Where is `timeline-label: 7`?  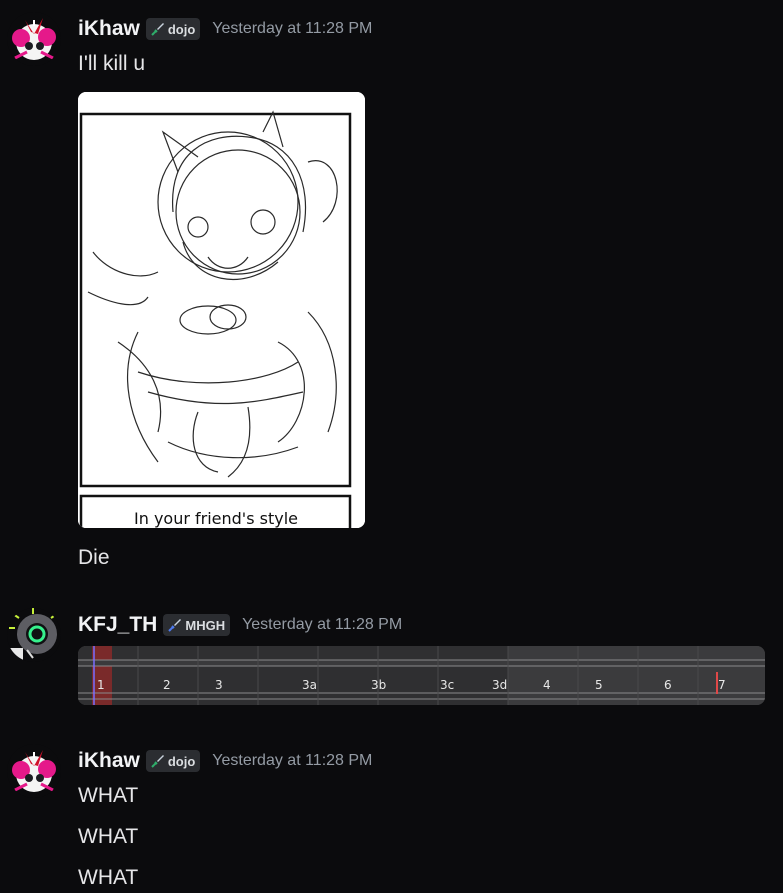
timeline-label: 7 is located at coordinates (722, 685).